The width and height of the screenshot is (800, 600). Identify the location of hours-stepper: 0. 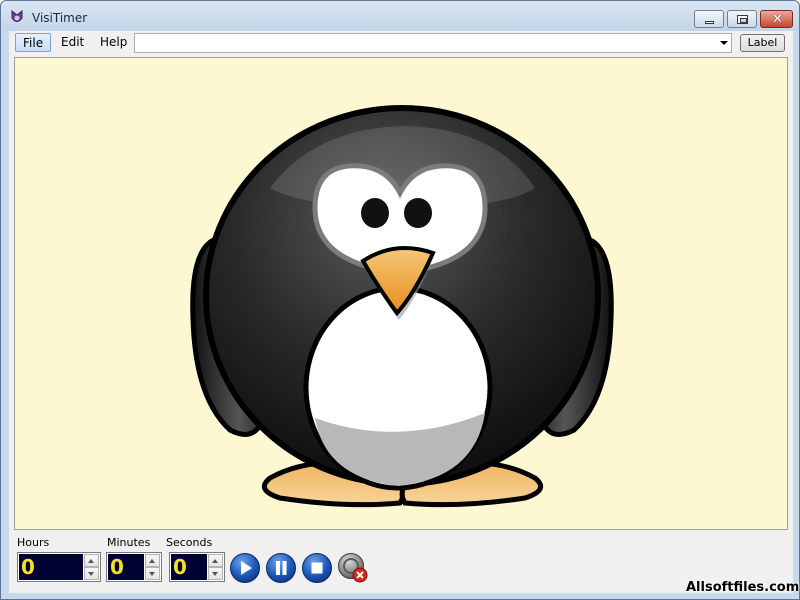
(59, 567).